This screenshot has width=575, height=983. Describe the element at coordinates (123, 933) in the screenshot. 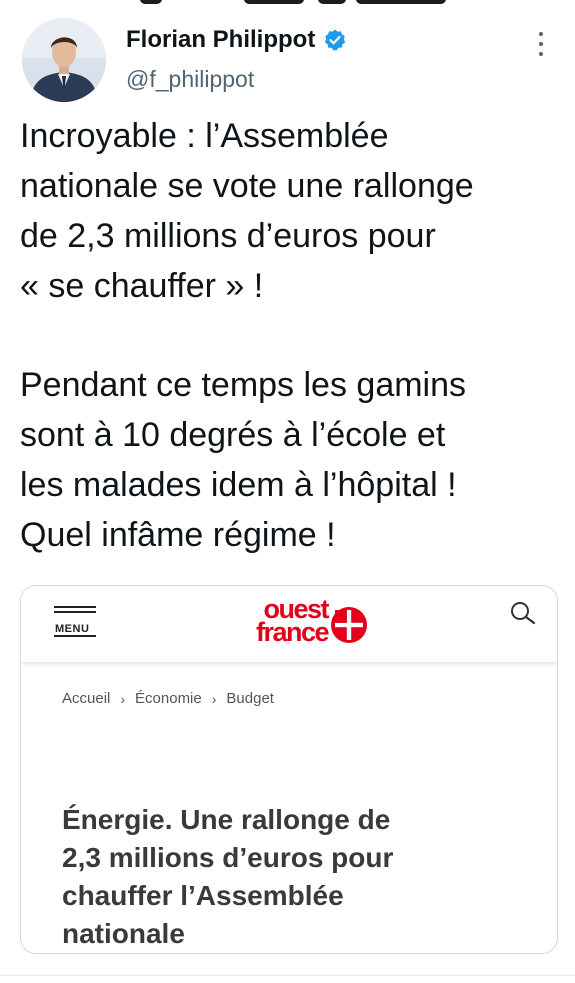

I see `headline-line: nationale` at that location.